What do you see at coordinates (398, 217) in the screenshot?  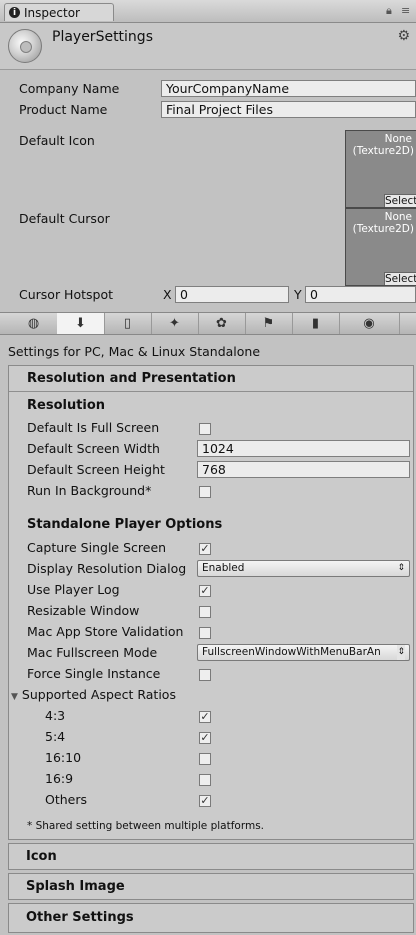 I see `default-cursor-none-text: None` at bounding box center [398, 217].